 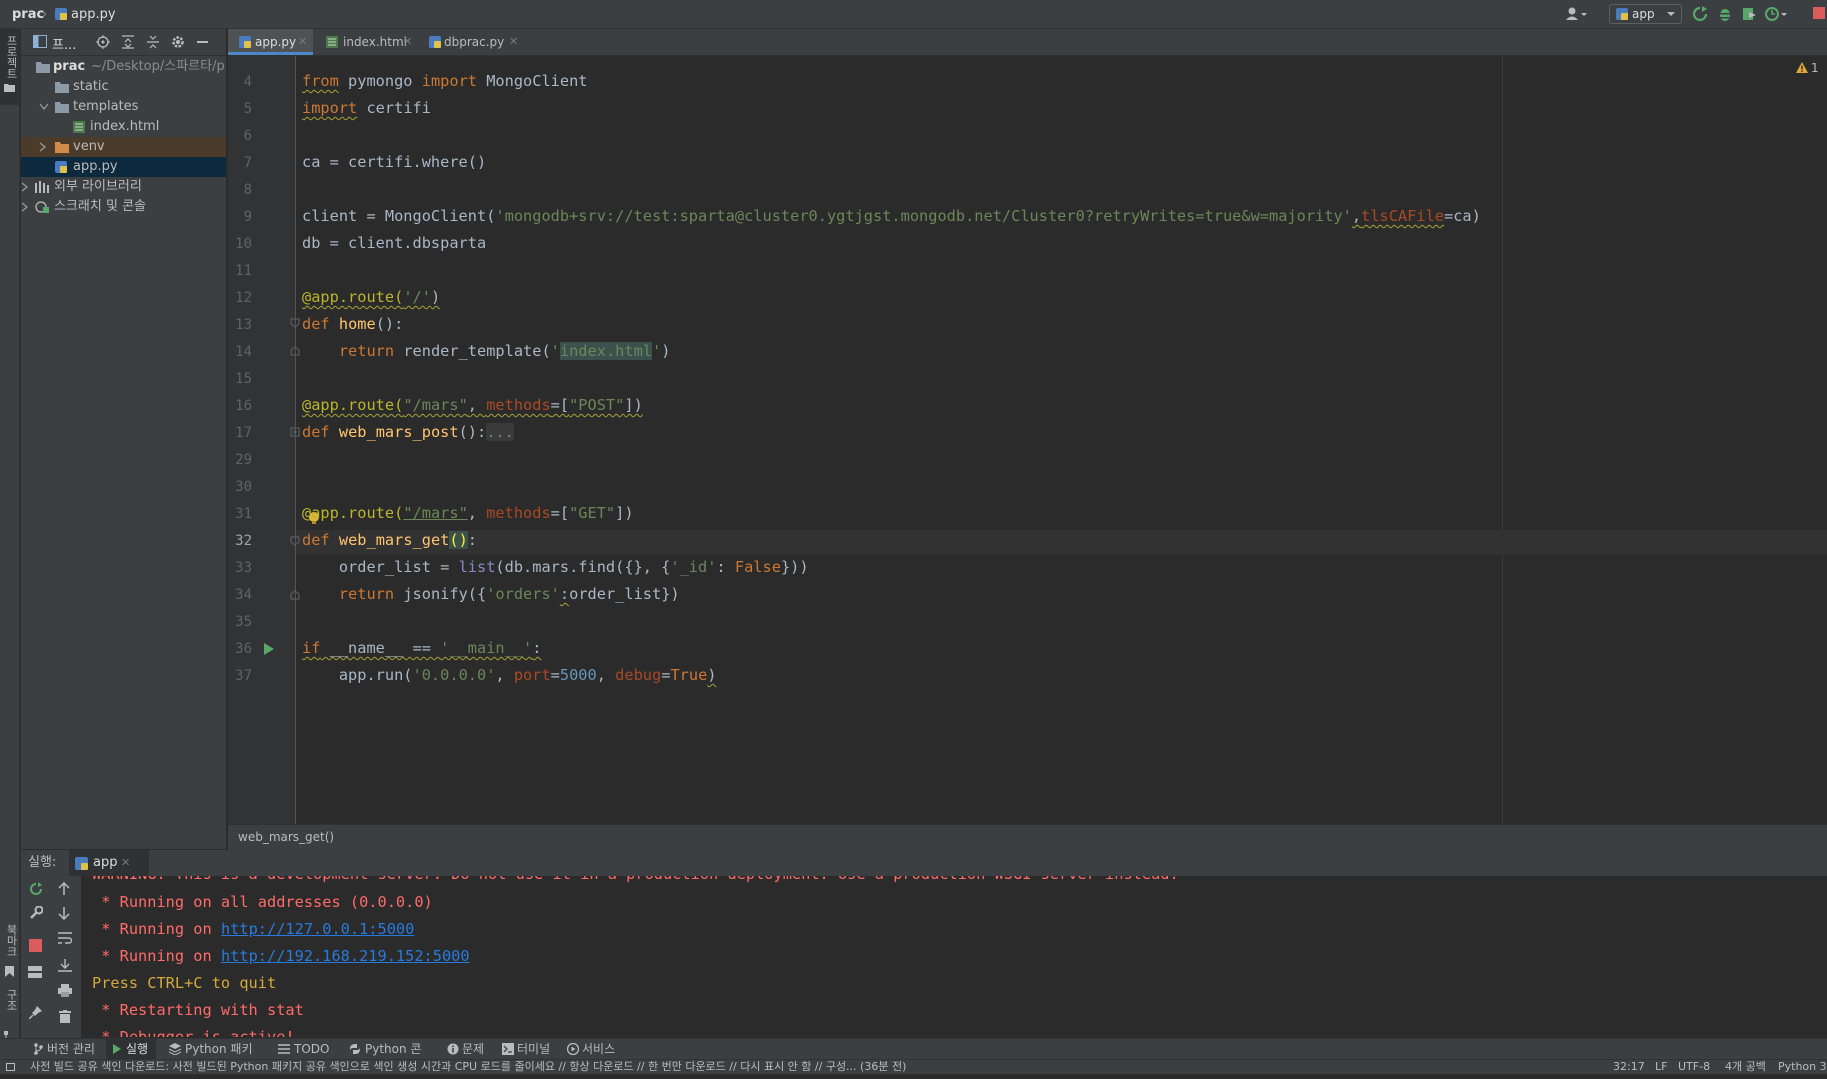 What do you see at coordinates (64, 913) in the screenshot?
I see `arrow-down-icon` at bounding box center [64, 913].